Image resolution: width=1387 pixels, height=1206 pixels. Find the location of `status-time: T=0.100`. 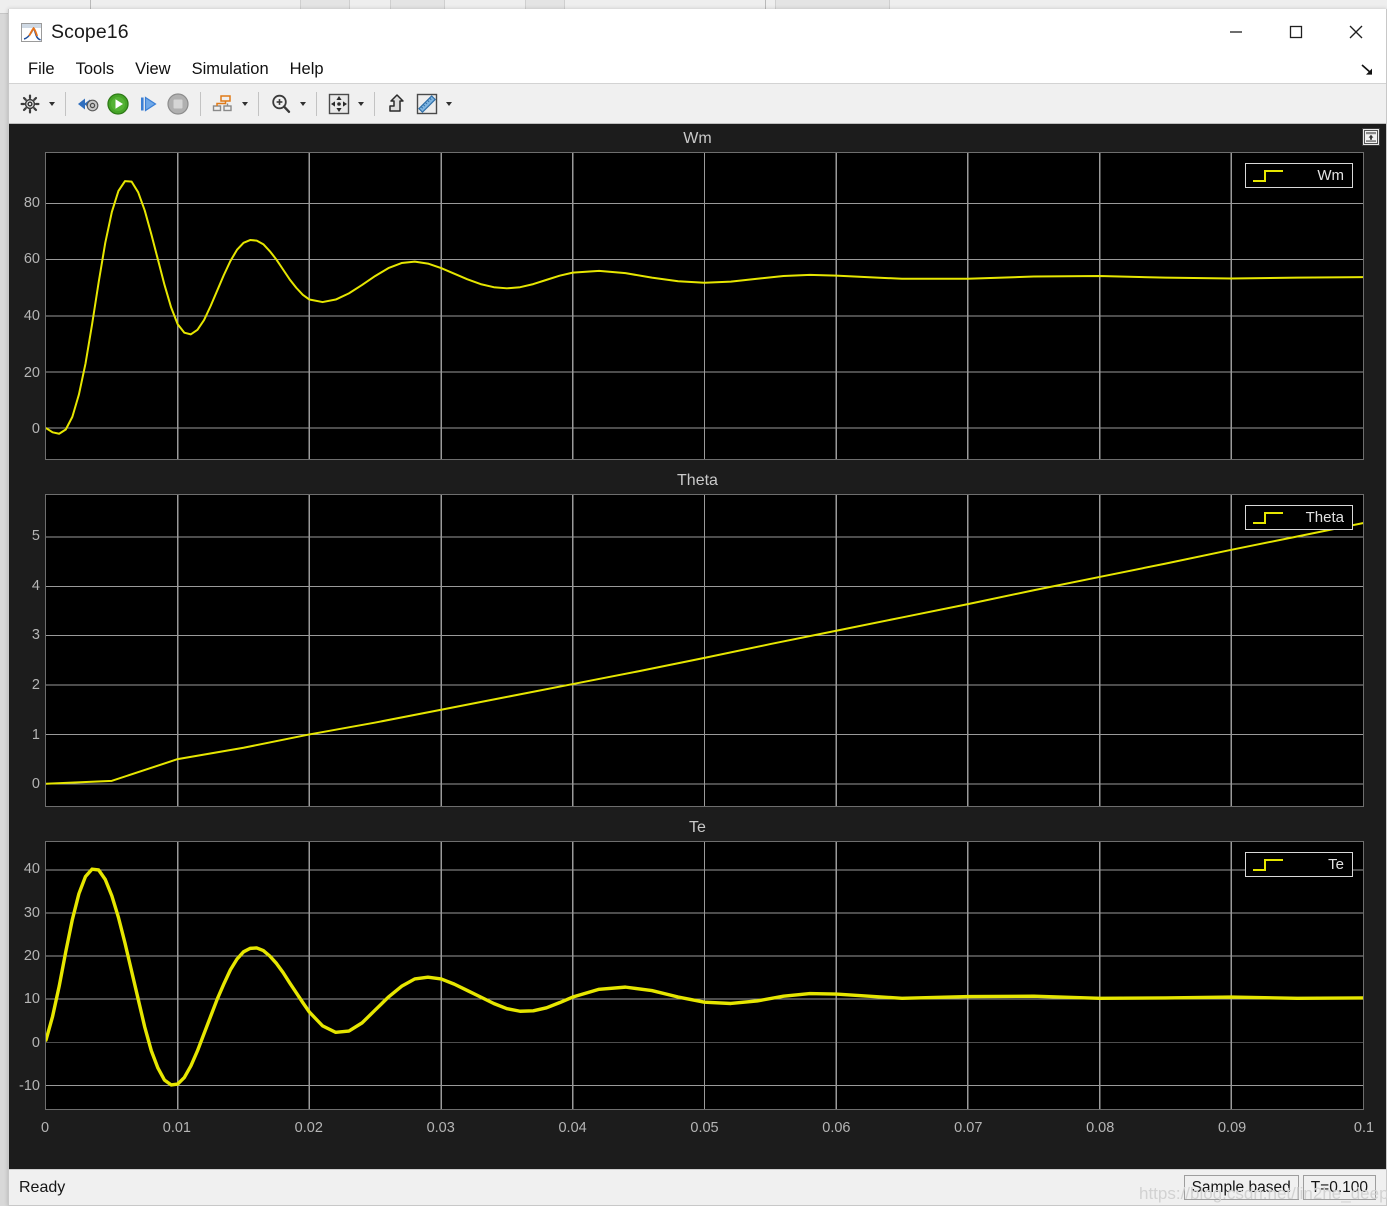

status-time: T=0.100 is located at coordinates (1339, 1187).